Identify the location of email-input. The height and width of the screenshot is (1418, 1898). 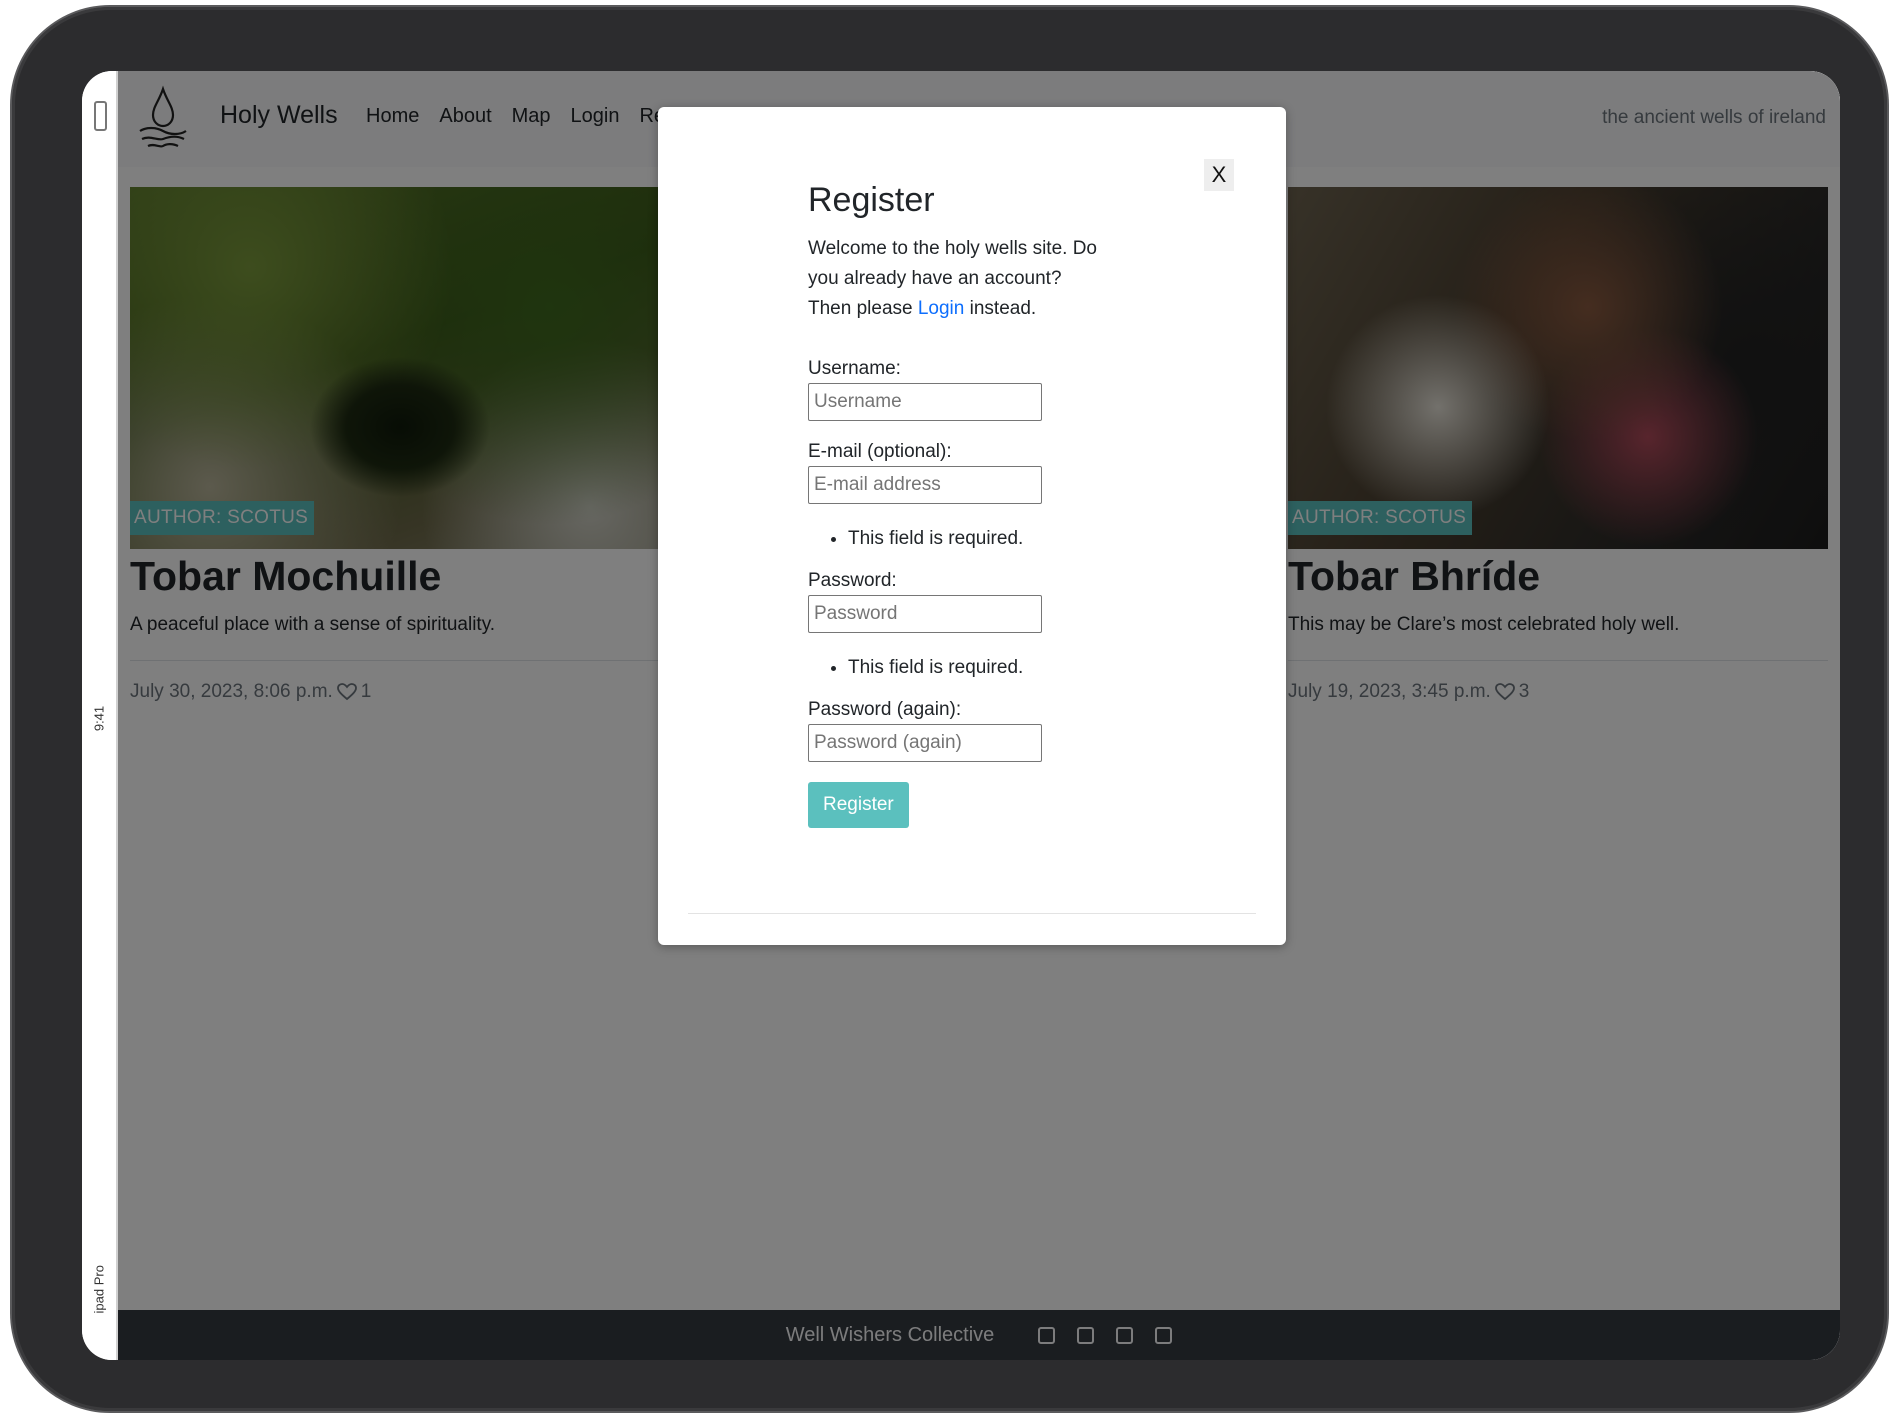
(925, 485).